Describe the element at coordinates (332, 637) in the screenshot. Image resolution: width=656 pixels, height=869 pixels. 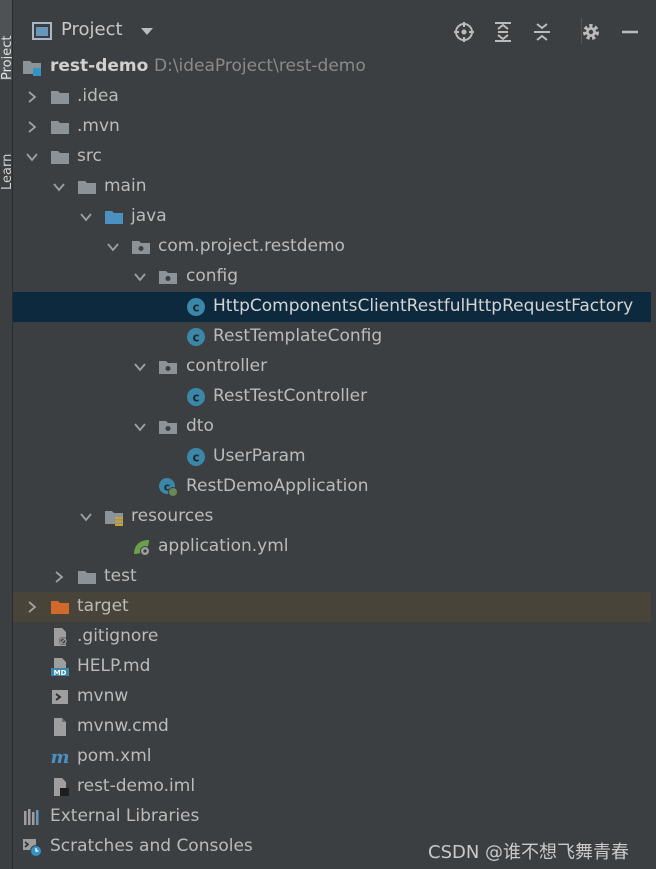
I see `tree-row-gitignore: .gitignore` at that location.